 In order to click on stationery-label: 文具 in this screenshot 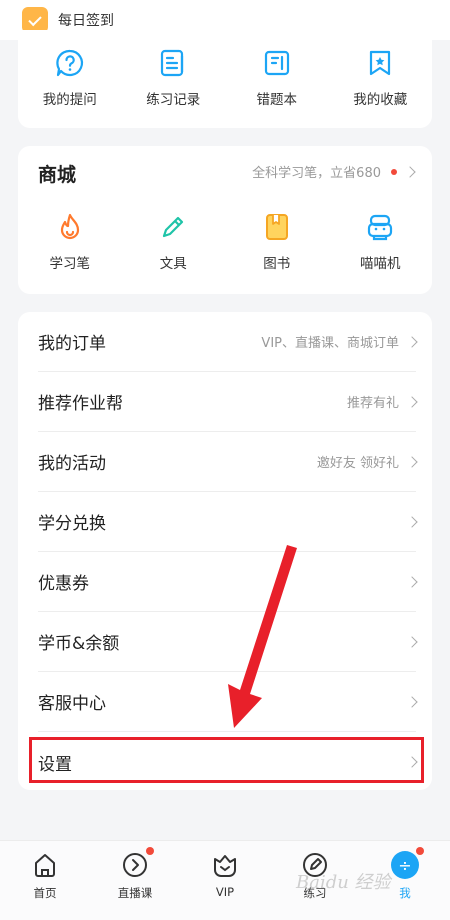, I will do `click(173, 264)`.